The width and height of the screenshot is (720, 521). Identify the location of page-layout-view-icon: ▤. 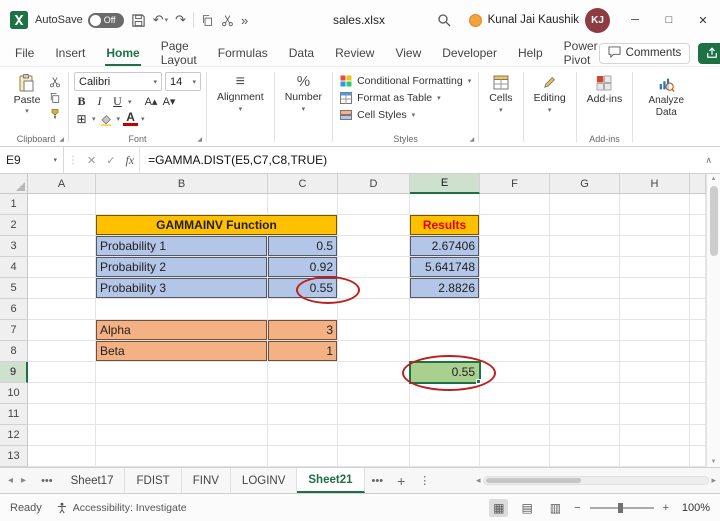
(526, 508).